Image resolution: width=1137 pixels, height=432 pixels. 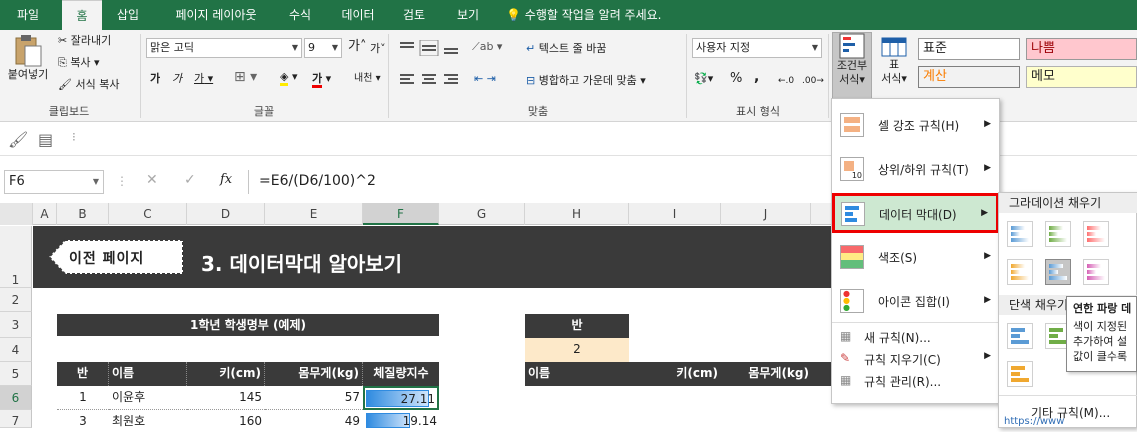 I want to click on tell-me-box: 💡 수행할 작업을 알려 주세요., so click(x=596, y=15).